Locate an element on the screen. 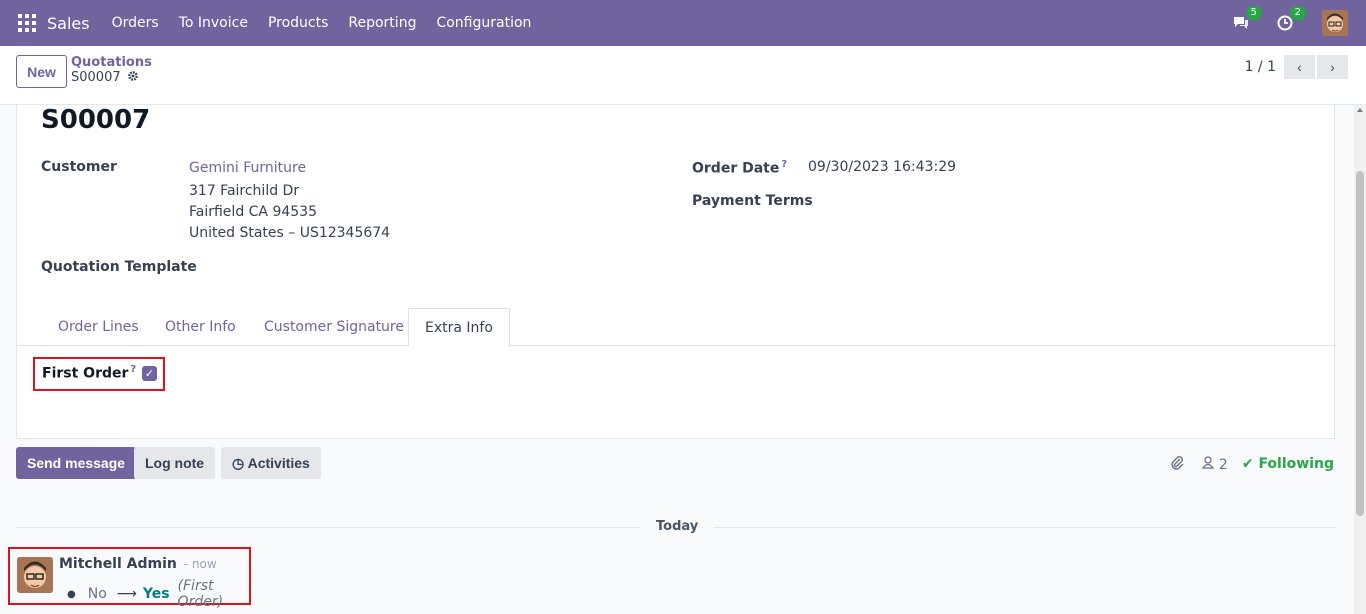 The width and height of the screenshot is (1366, 614). send-message-button: Send message is located at coordinates (76, 463).